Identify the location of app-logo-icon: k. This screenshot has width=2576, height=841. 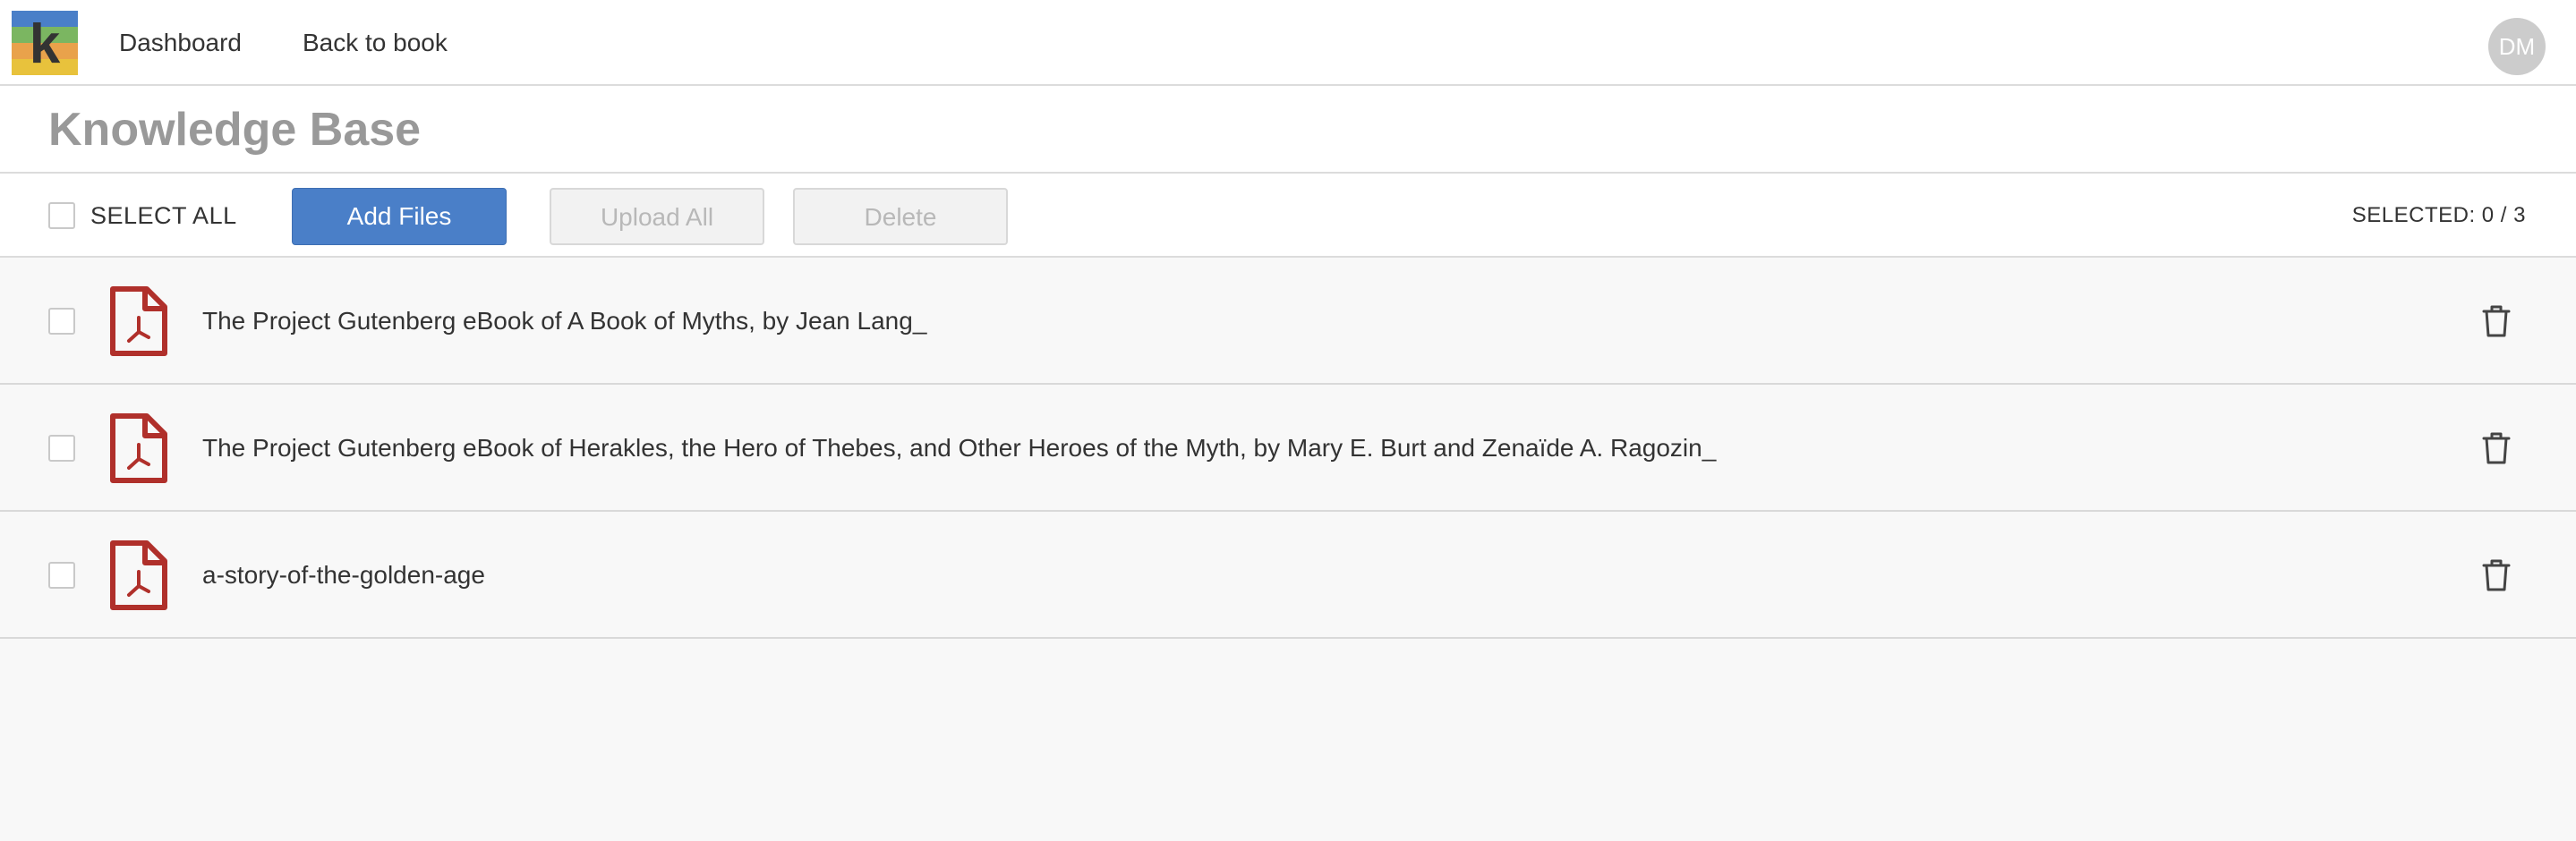
(45, 43).